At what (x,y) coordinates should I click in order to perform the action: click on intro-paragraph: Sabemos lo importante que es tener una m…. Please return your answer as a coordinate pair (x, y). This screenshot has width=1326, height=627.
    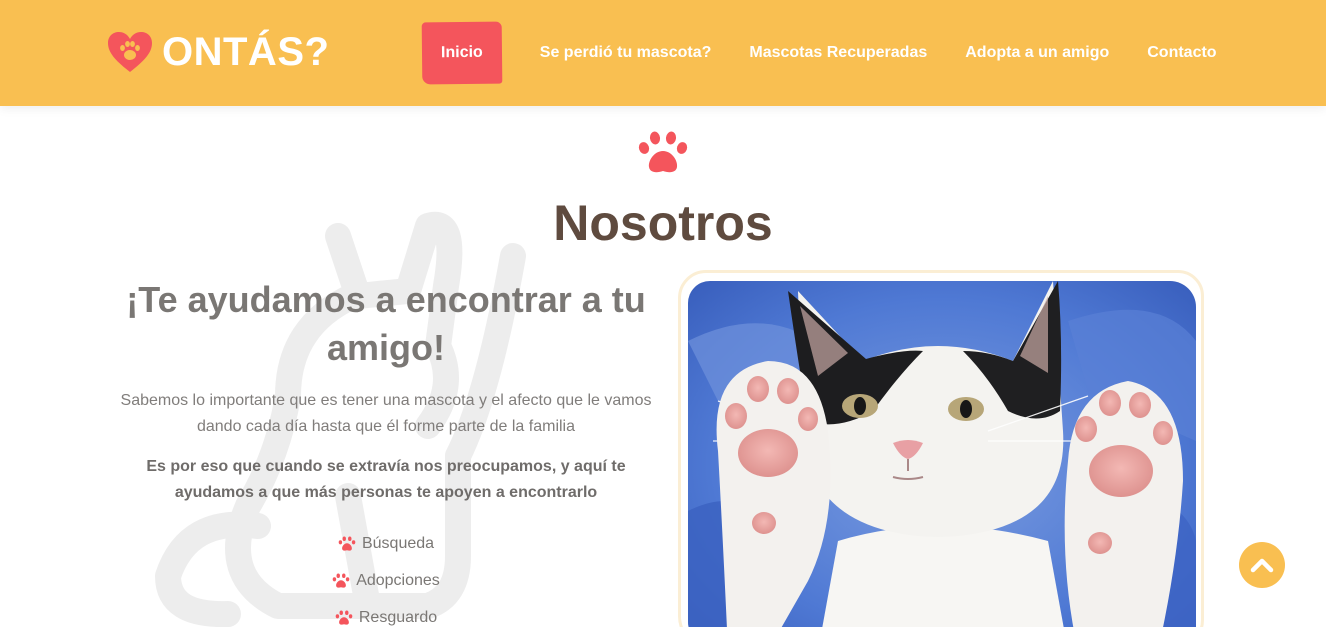
    Looking at the image, I should click on (386, 413).